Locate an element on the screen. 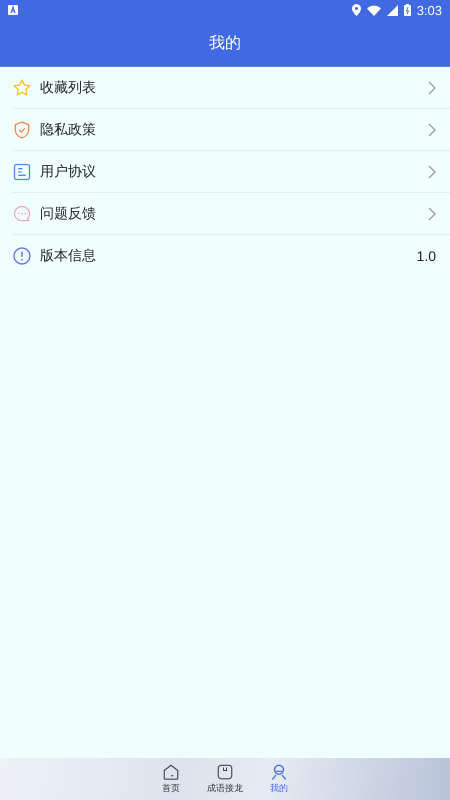  menu-item-label: 隐私政策 is located at coordinates (230, 129).